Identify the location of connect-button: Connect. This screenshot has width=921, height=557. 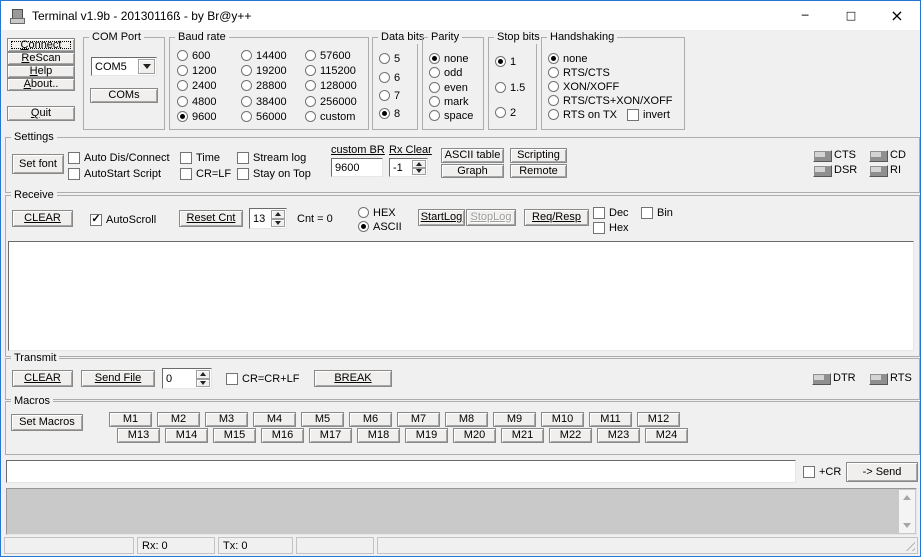
(41, 45).